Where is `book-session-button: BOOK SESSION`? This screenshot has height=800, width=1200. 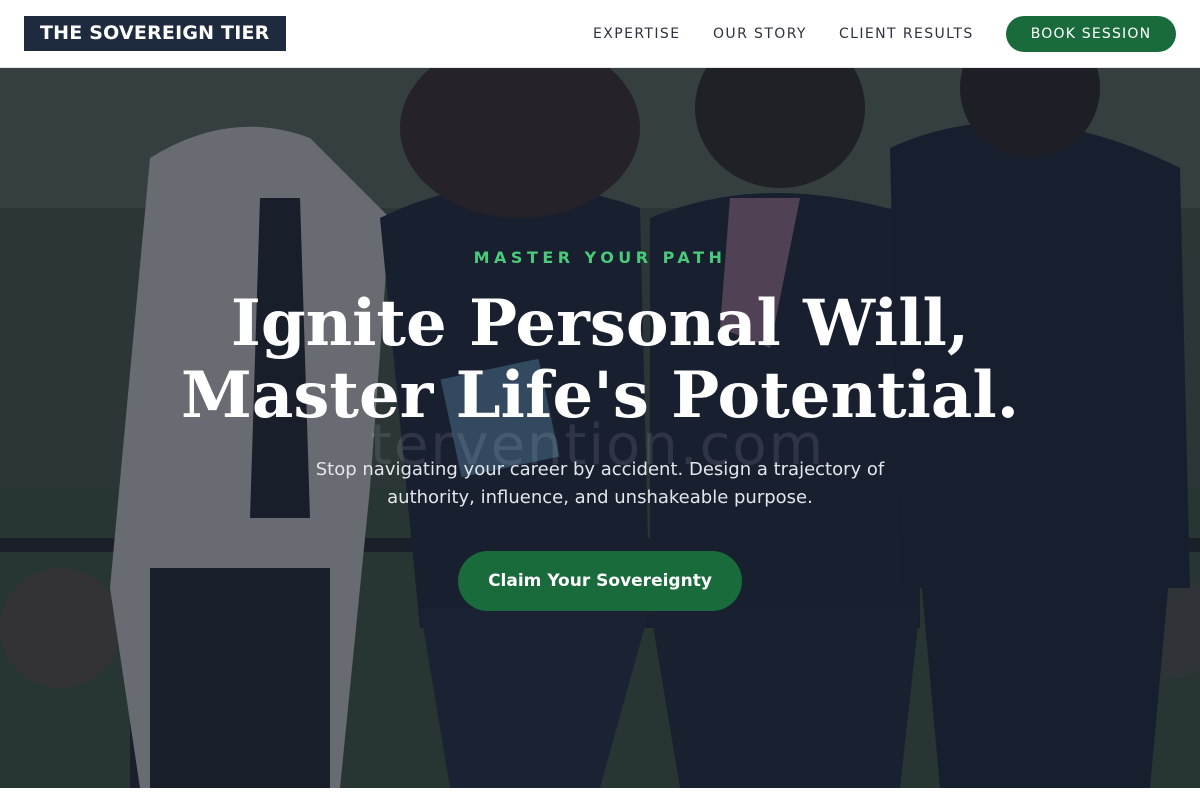 book-session-button: BOOK SESSION is located at coordinates (1091, 34).